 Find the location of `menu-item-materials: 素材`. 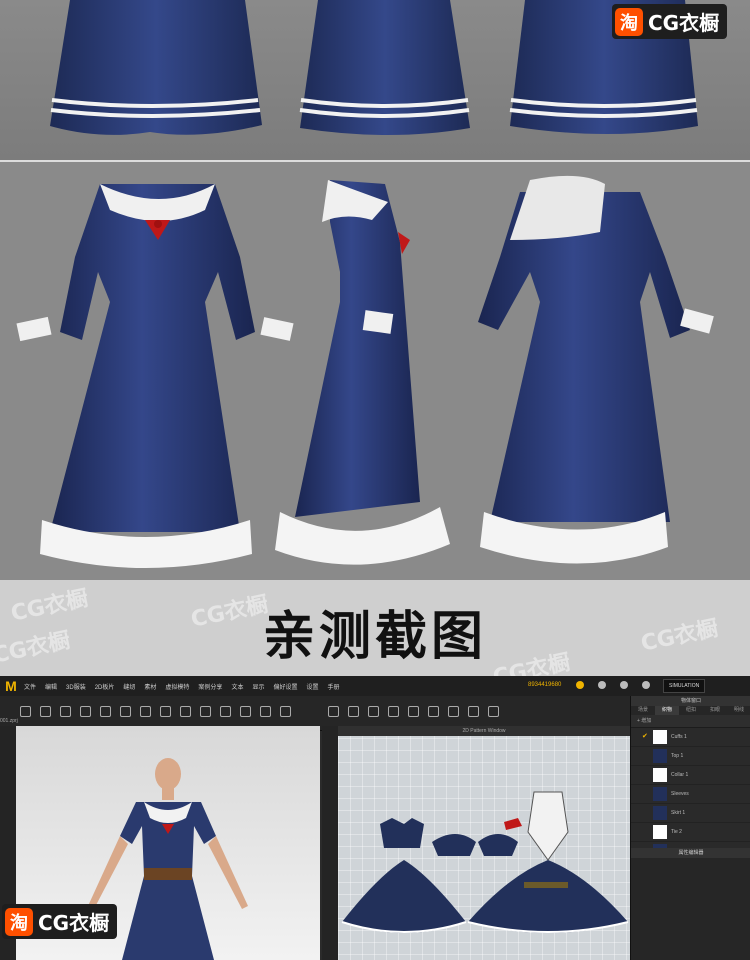

menu-item-materials: 素材 is located at coordinates (150, 686).